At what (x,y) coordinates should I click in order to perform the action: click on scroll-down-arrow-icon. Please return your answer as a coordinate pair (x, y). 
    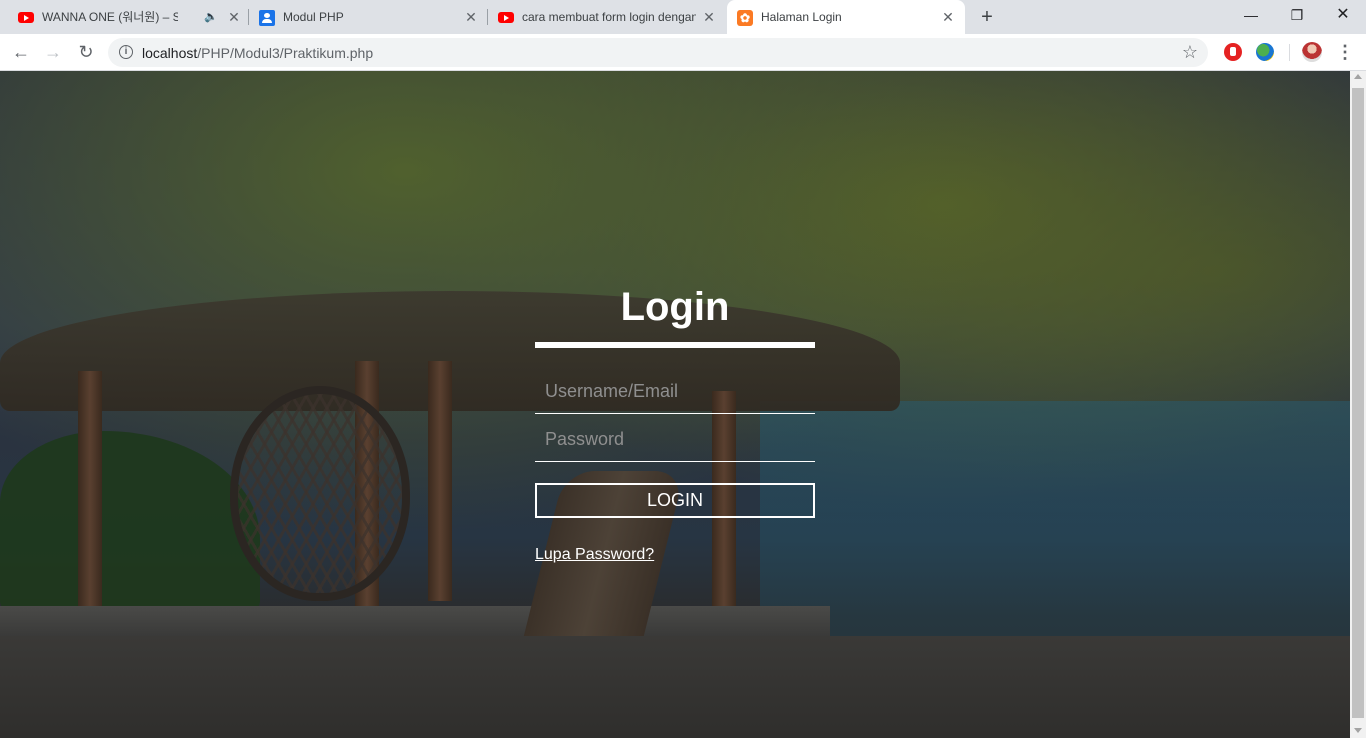
    Looking at the image, I should click on (1358, 730).